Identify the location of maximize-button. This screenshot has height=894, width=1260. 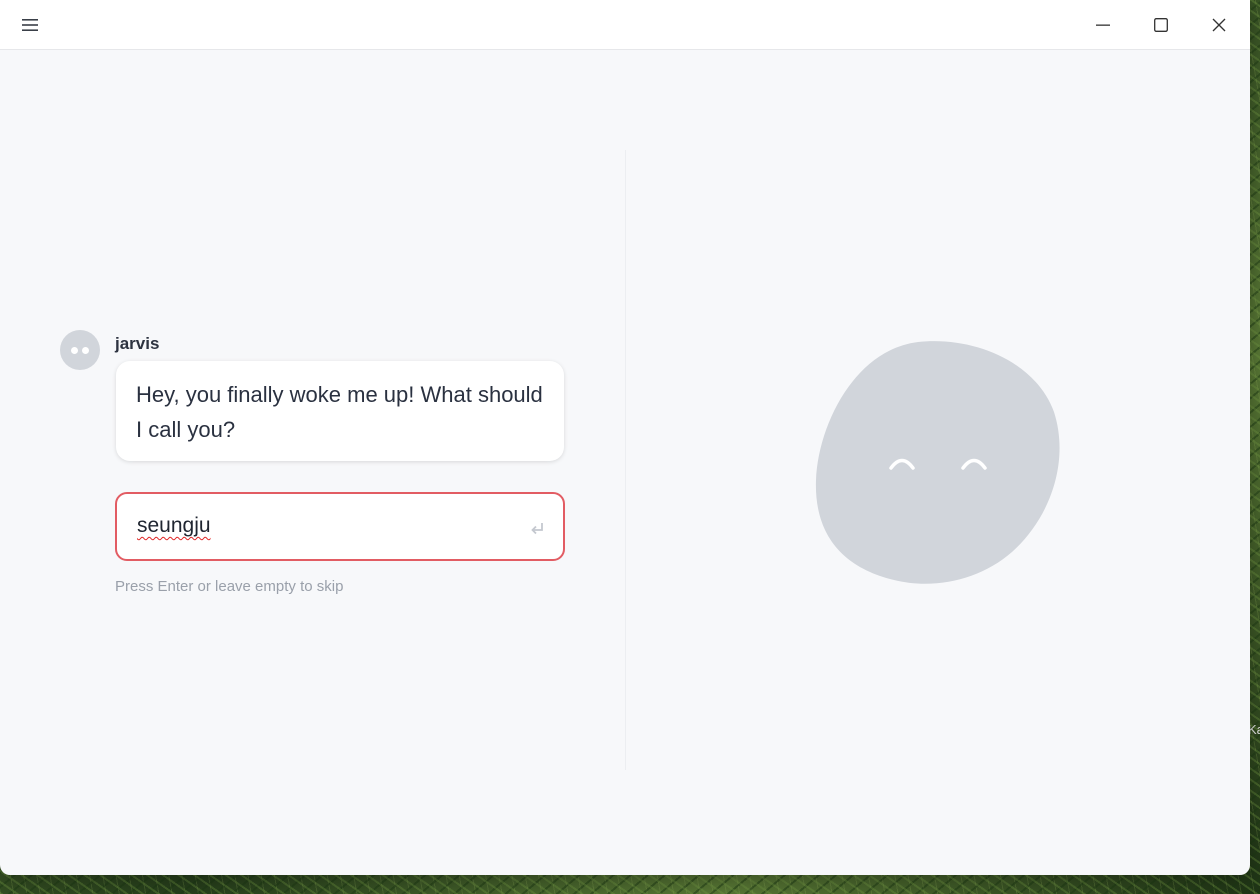
(1161, 25).